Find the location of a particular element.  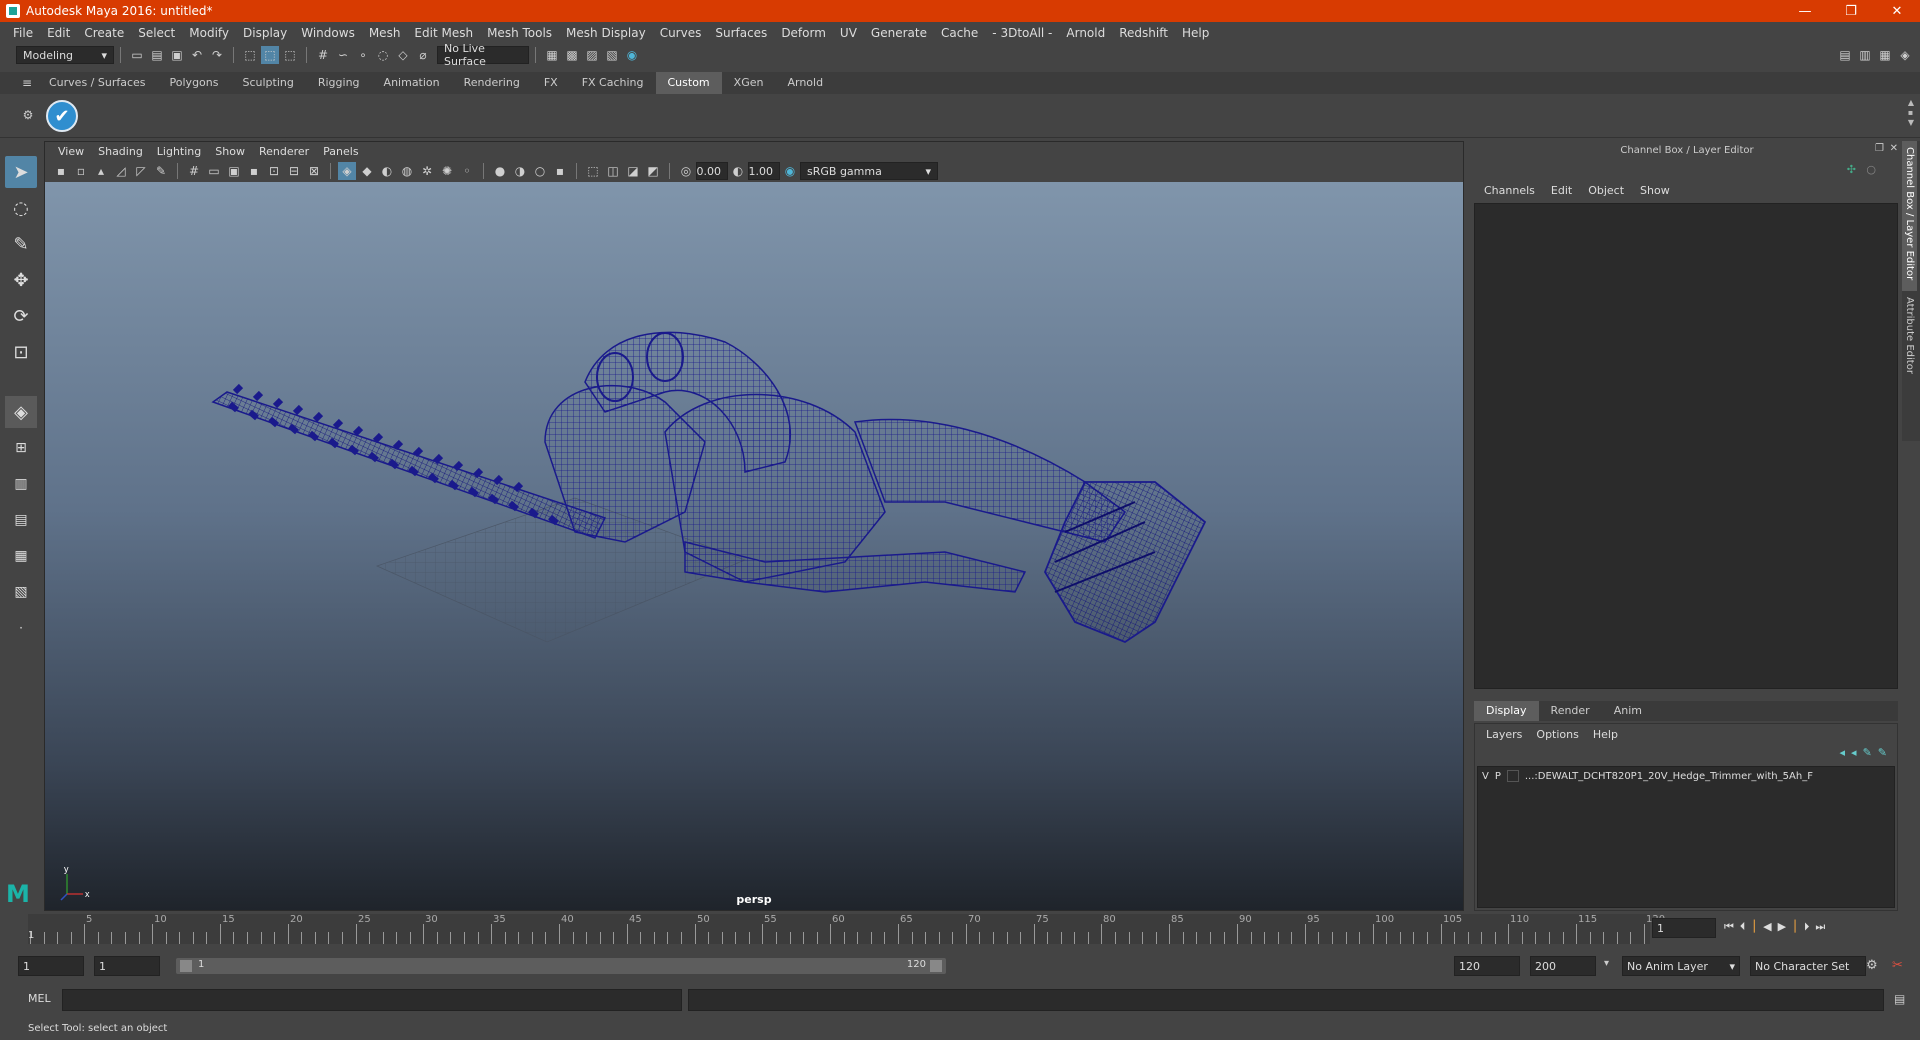

menu-uv: UV is located at coordinates (848, 33).